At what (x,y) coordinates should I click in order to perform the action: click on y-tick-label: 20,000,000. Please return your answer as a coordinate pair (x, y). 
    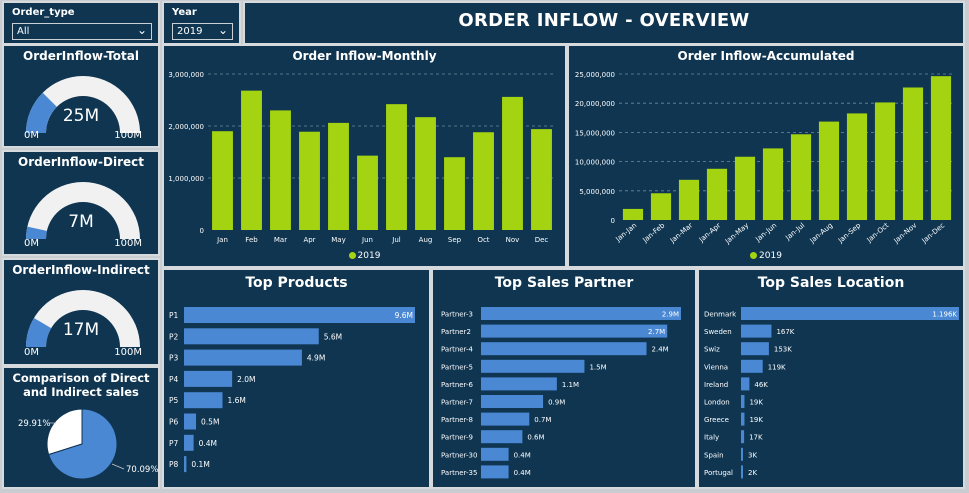
    Looking at the image, I should click on (595, 104).